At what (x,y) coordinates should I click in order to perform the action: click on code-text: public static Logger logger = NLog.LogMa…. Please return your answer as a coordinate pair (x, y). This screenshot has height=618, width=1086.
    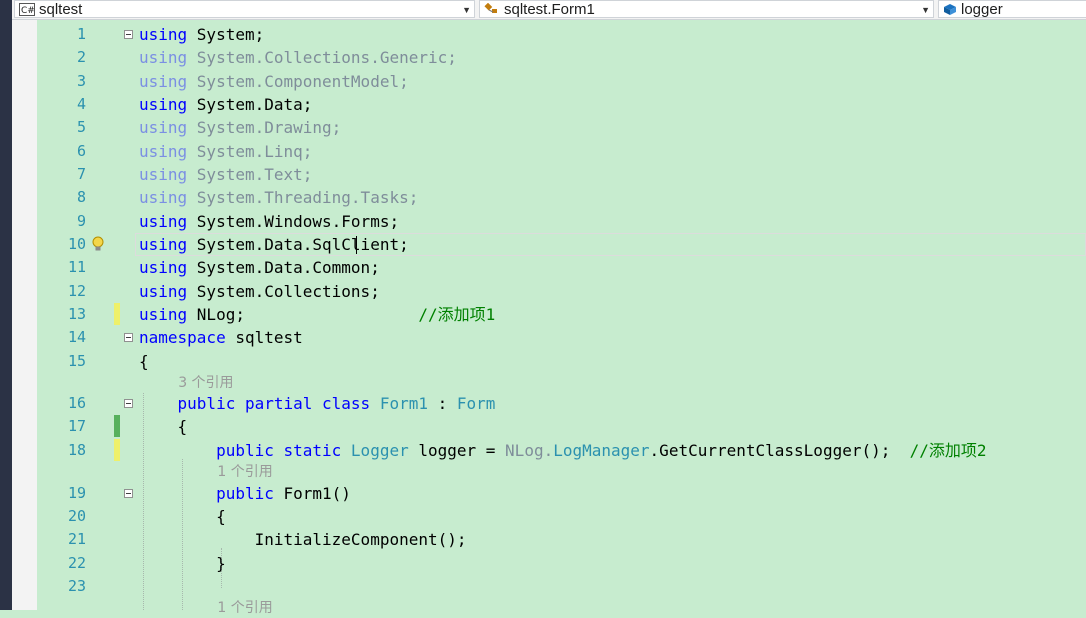
    Looking at the image, I should click on (562, 450).